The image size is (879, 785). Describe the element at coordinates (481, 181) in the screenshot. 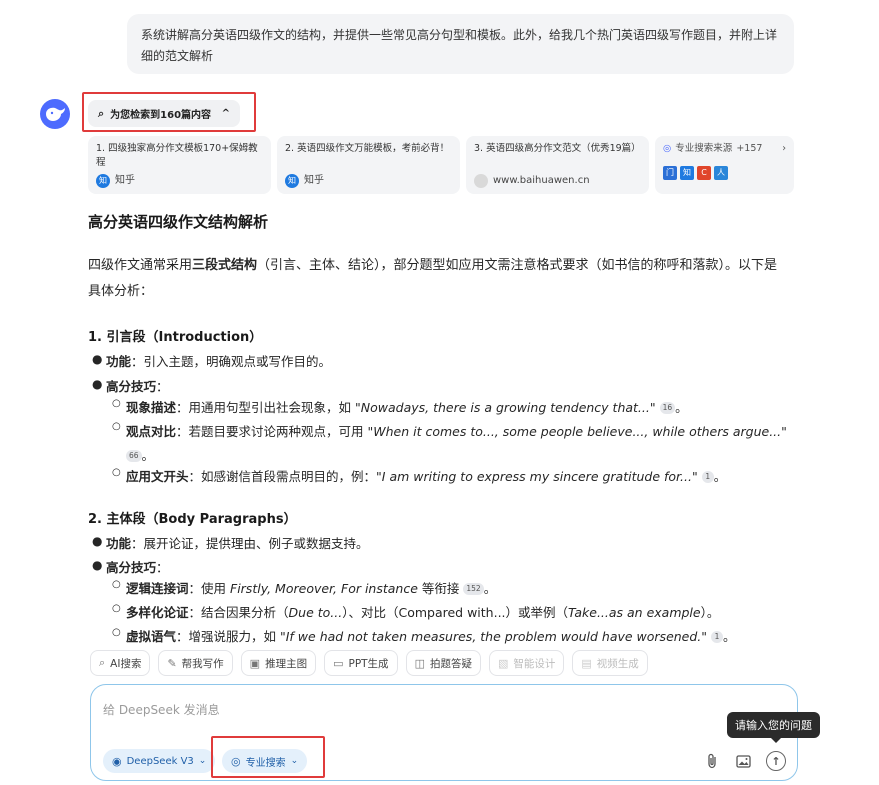

I see `site-favicon-icon` at that location.